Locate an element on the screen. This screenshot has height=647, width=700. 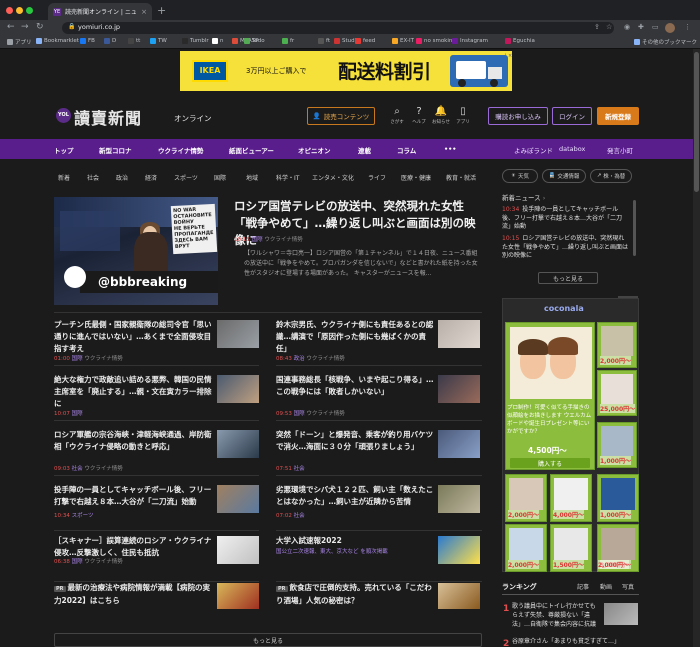
coconala-card: 1,500円〜 is located at coordinates (571, 548).